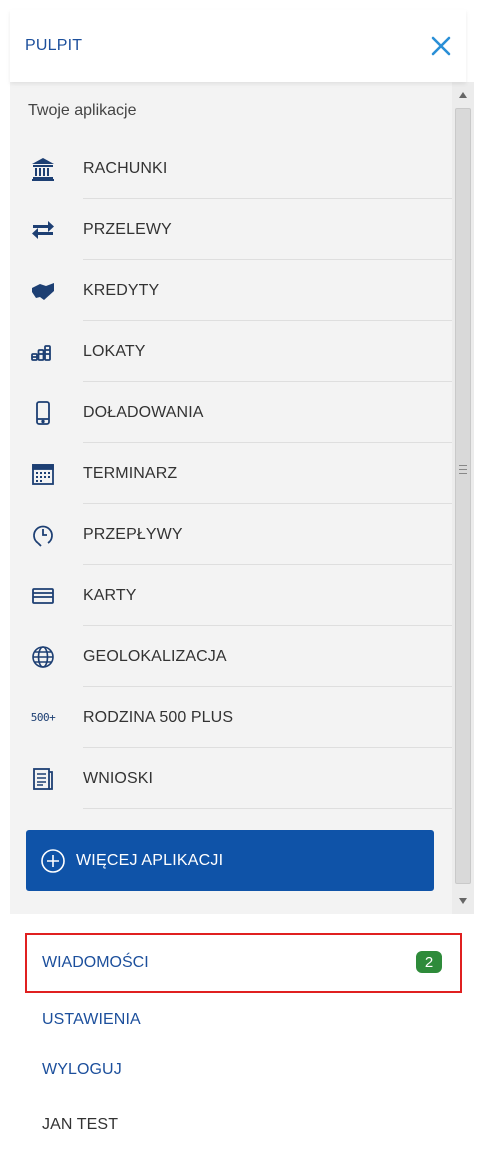  What do you see at coordinates (130, 473) in the screenshot?
I see `app-item-label: TERMINARZ` at bounding box center [130, 473].